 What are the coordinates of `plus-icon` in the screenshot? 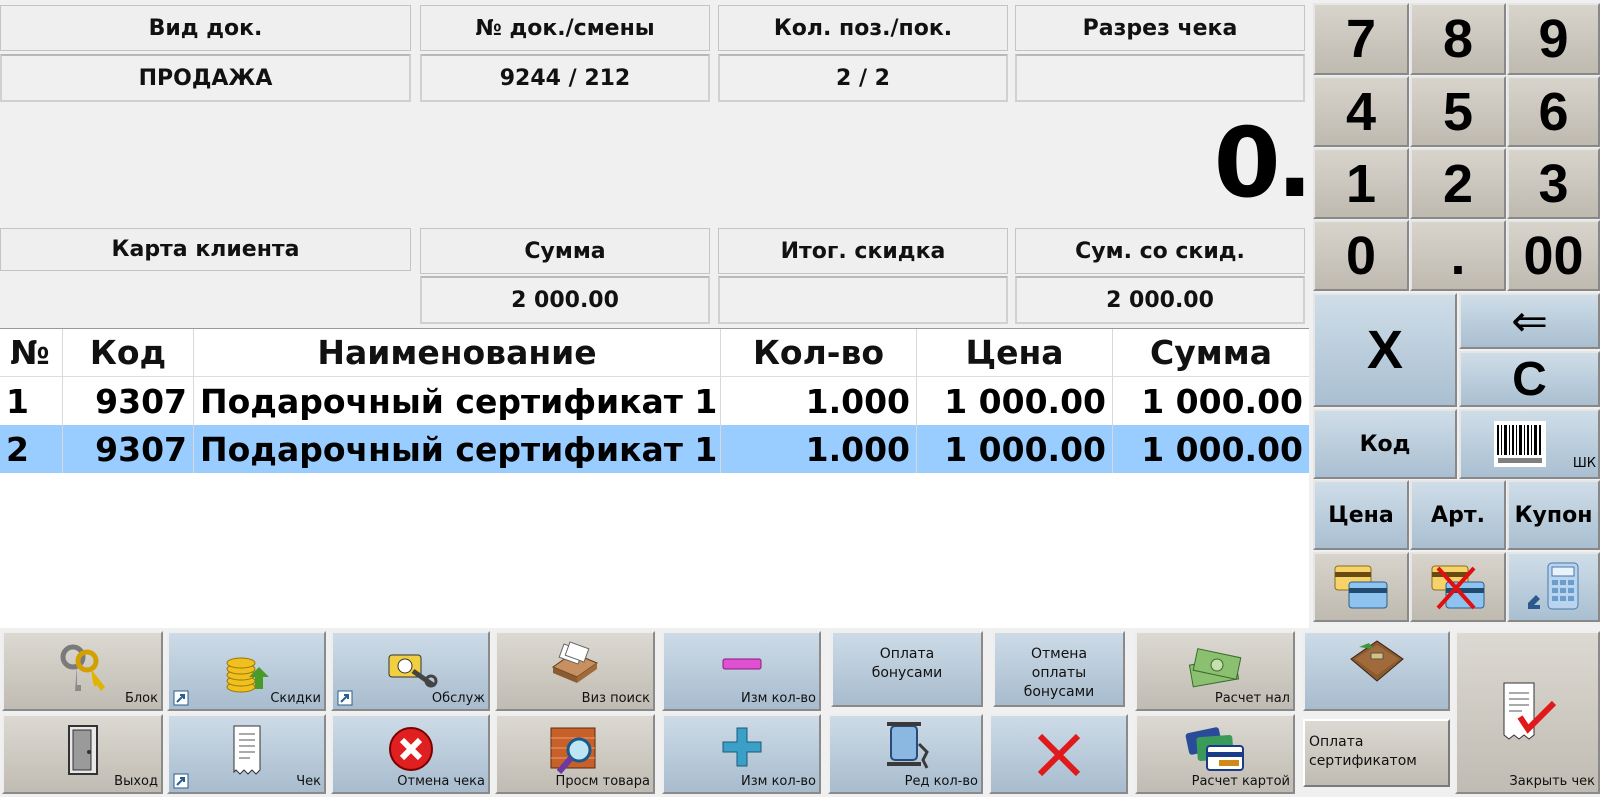 It's located at (741, 747).